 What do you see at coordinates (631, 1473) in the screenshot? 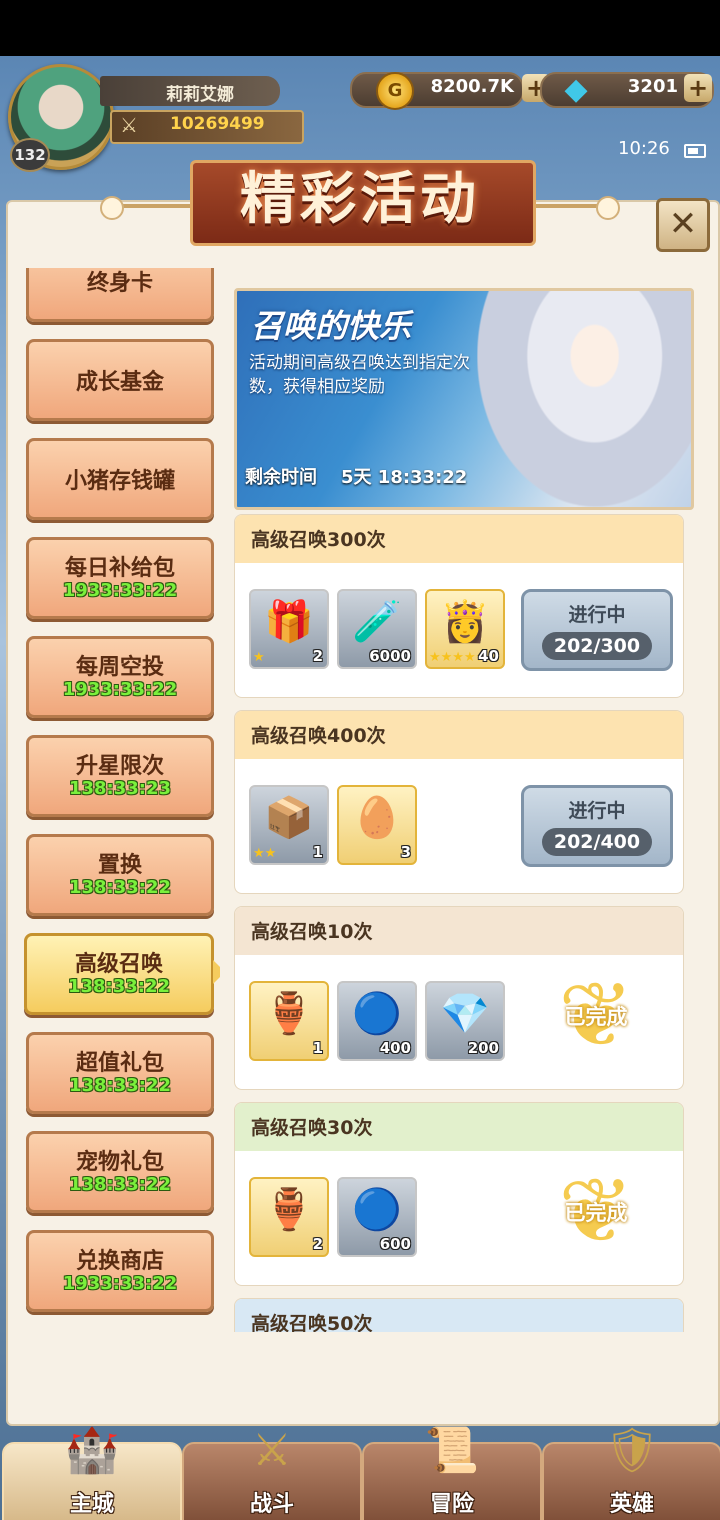
I see `nav-tab: 🛡 英雄` at bounding box center [631, 1473].